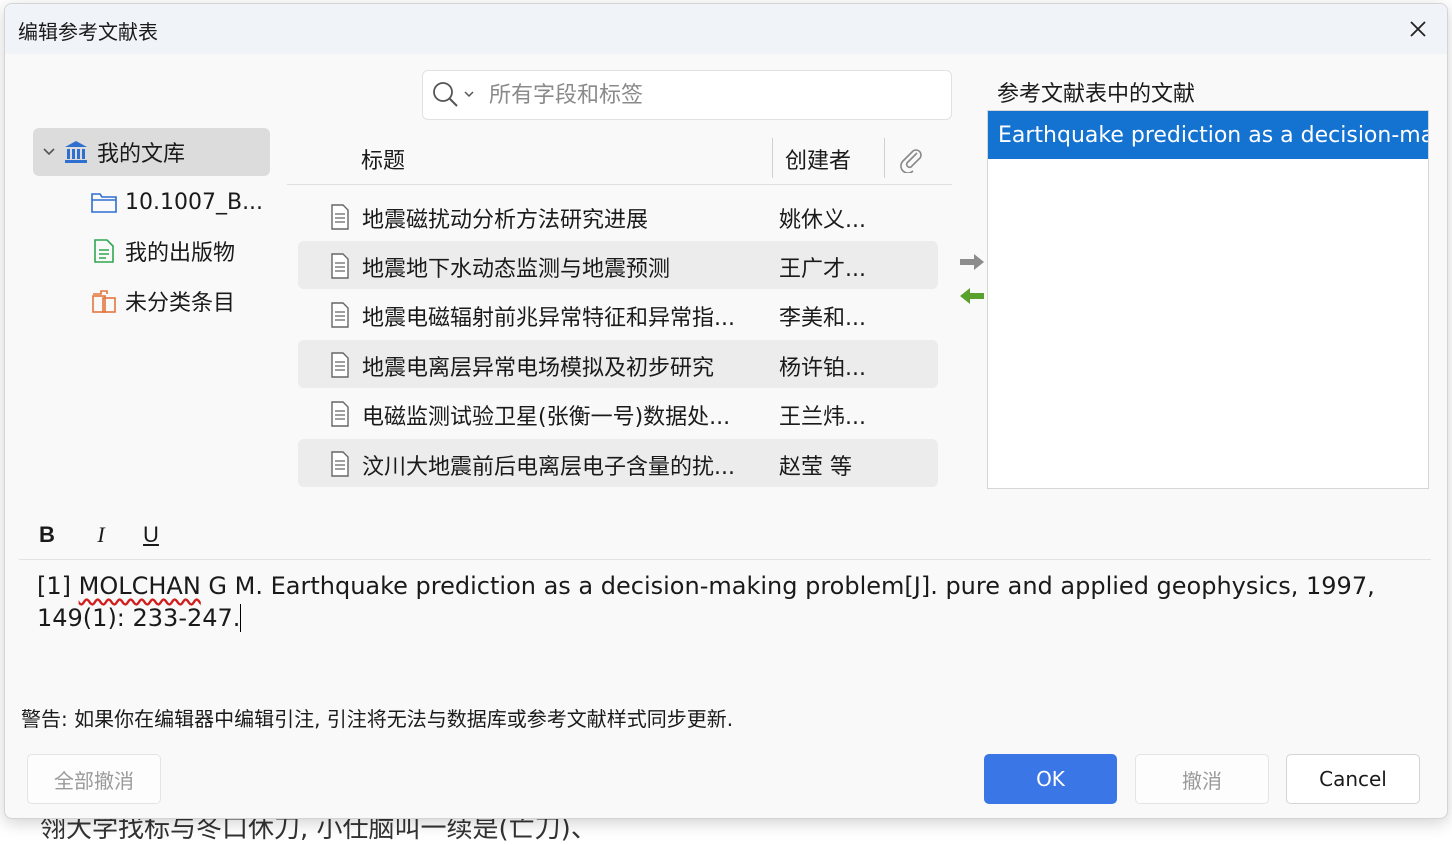  What do you see at coordinates (383, 159) in the screenshot?
I see `column-header-title: 标题` at bounding box center [383, 159].